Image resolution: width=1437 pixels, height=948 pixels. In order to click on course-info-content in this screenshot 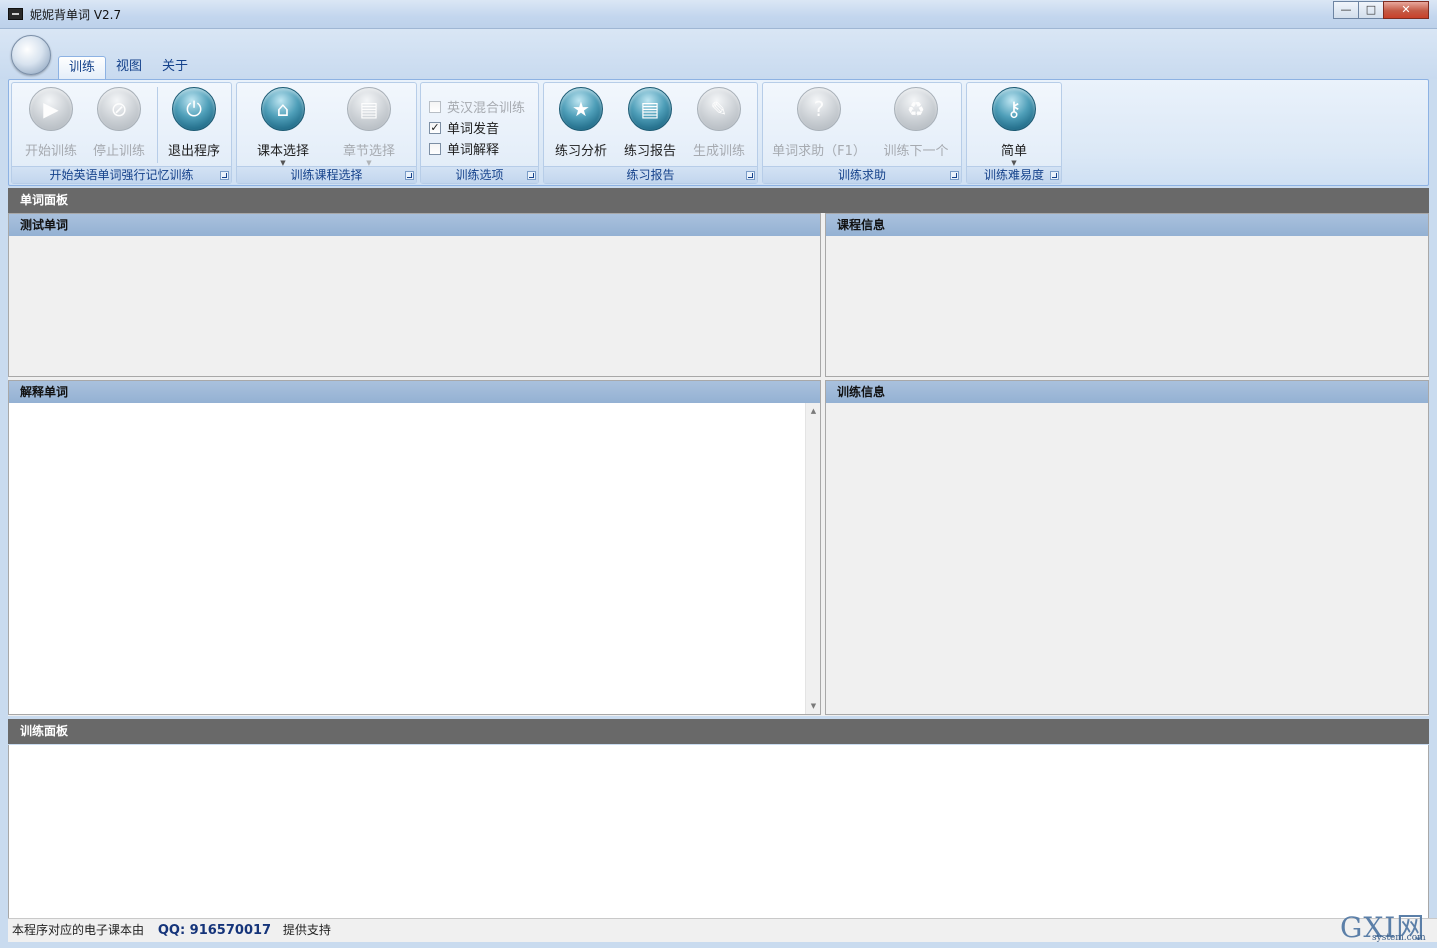, I will do `click(1127, 306)`.